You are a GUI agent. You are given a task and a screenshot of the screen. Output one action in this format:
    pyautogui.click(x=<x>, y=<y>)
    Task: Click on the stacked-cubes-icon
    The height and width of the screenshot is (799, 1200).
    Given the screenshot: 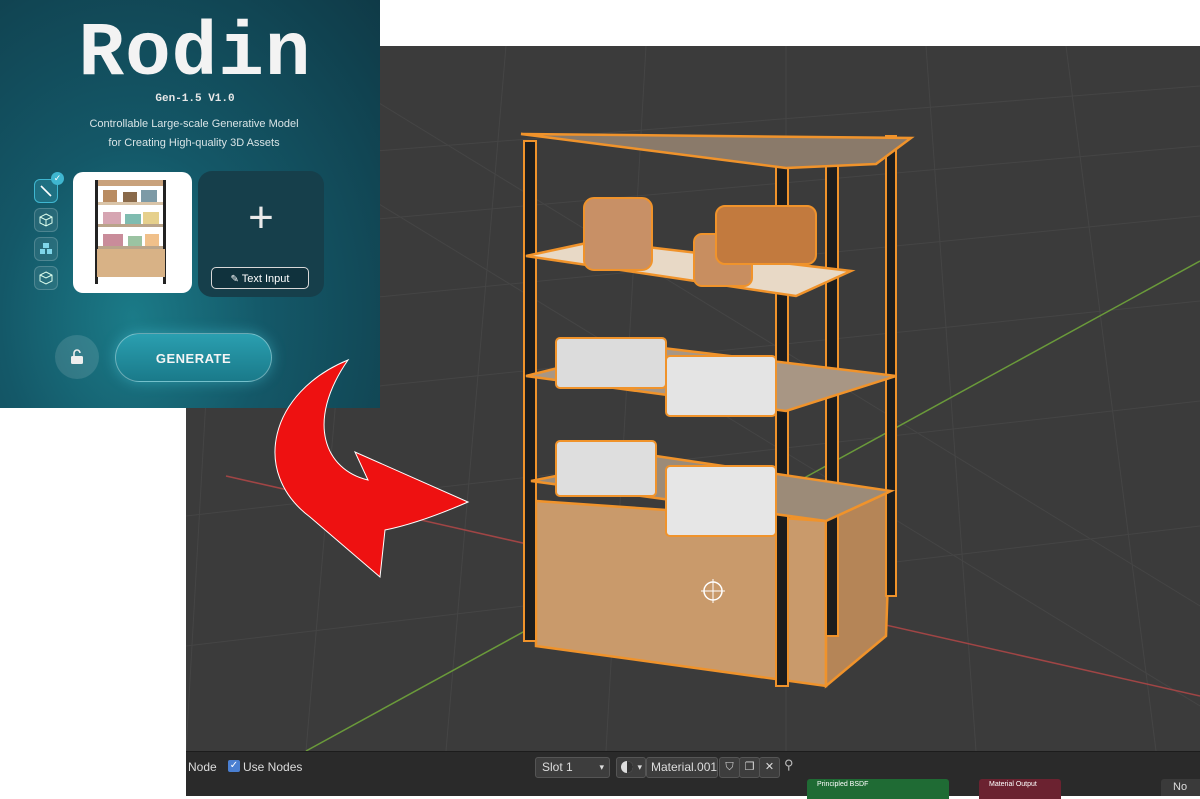 What is the action you would take?
    pyautogui.click(x=46, y=248)
    